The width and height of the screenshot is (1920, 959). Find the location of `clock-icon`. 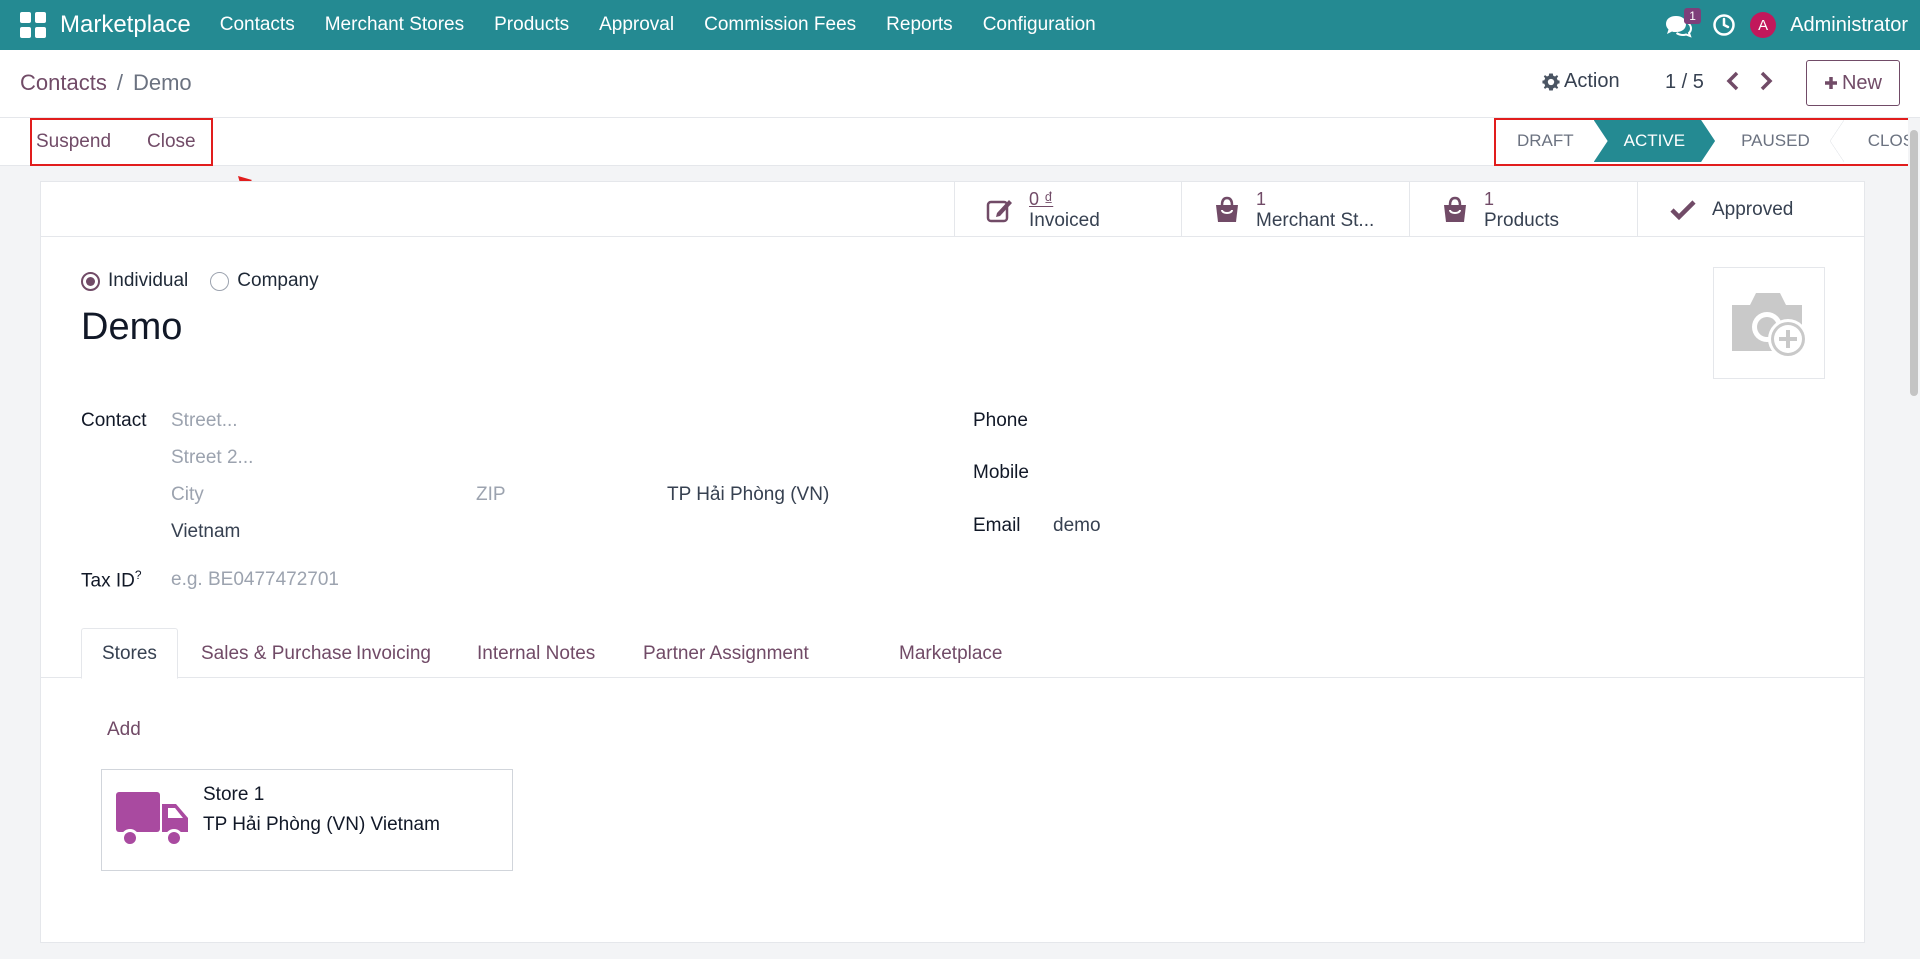

clock-icon is located at coordinates (1724, 25).